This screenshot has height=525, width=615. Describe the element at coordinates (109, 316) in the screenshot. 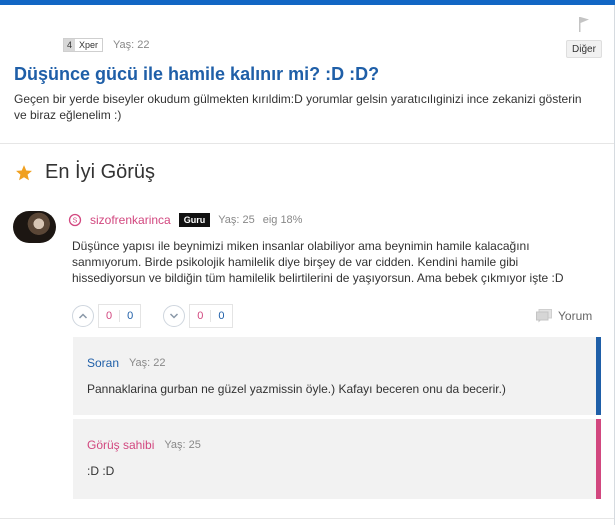

I see `upvote-positive-count: 0` at that location.